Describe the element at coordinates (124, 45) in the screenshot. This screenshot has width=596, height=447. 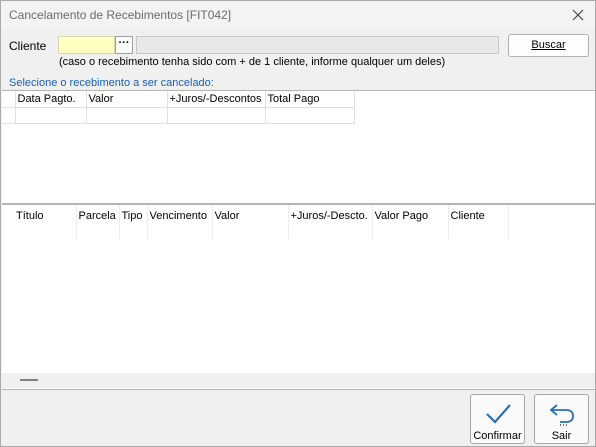
I see `cliente-lookup-button: ···` at that location.